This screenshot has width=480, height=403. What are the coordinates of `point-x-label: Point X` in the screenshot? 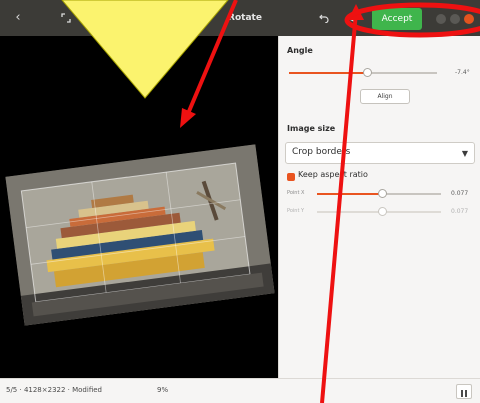 It's located at (296, 193).